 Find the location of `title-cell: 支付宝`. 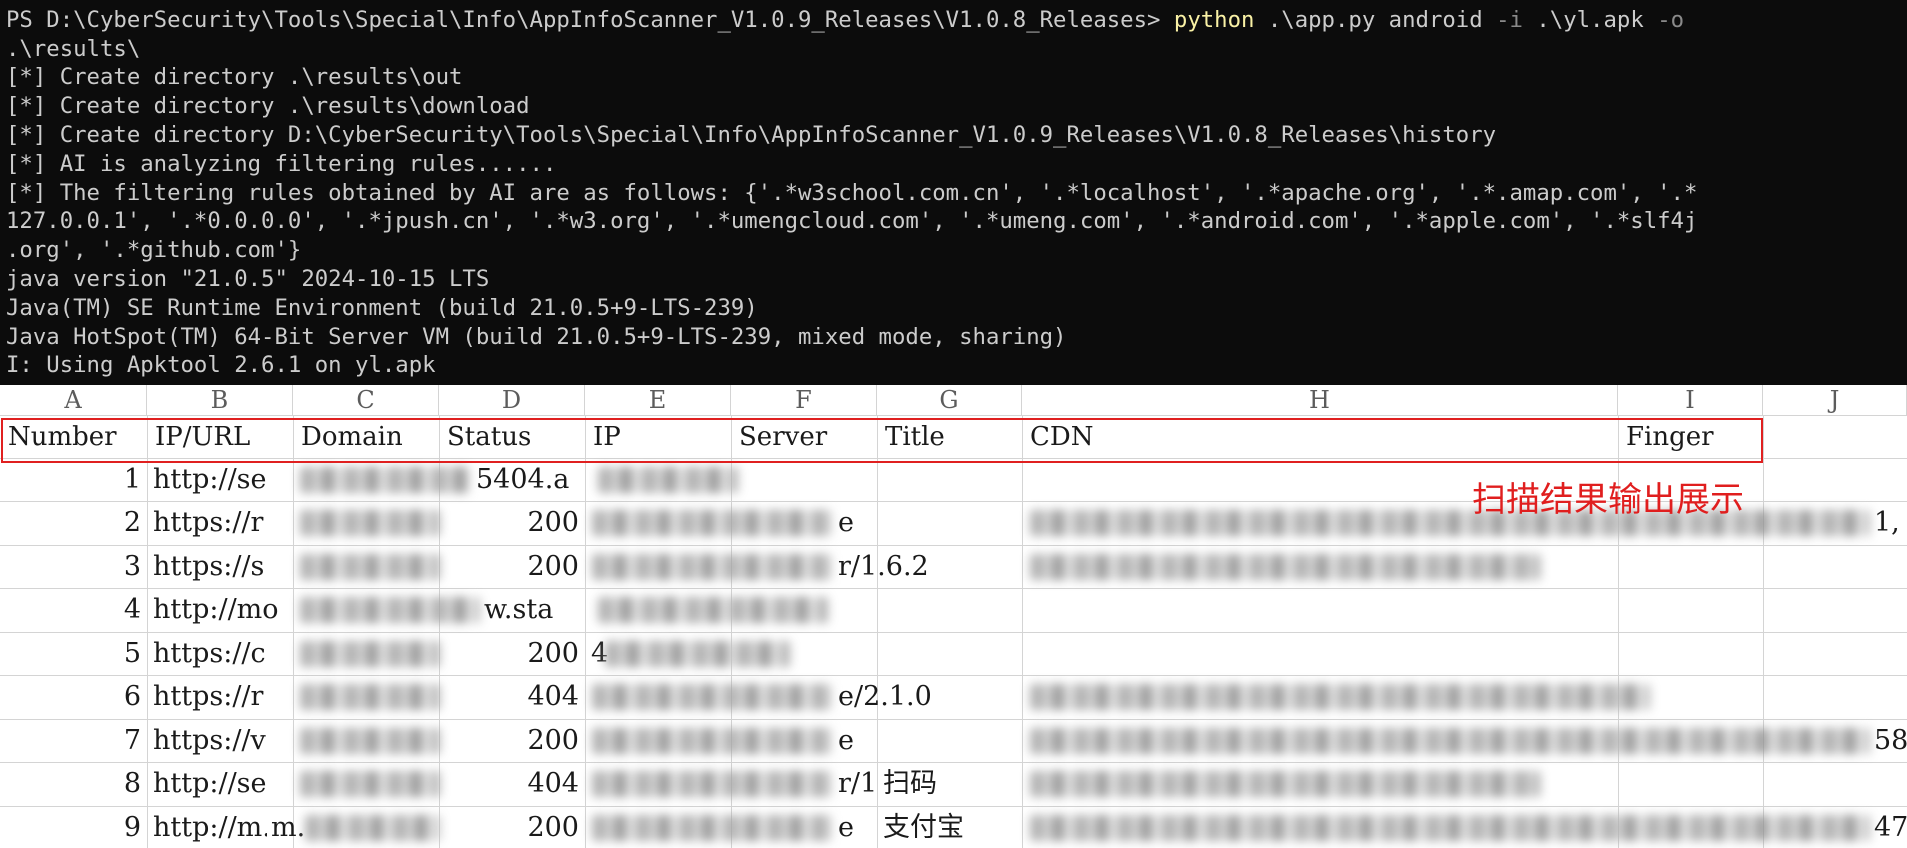

title-cell: 支付宝 is located at coordinates (949, 827).